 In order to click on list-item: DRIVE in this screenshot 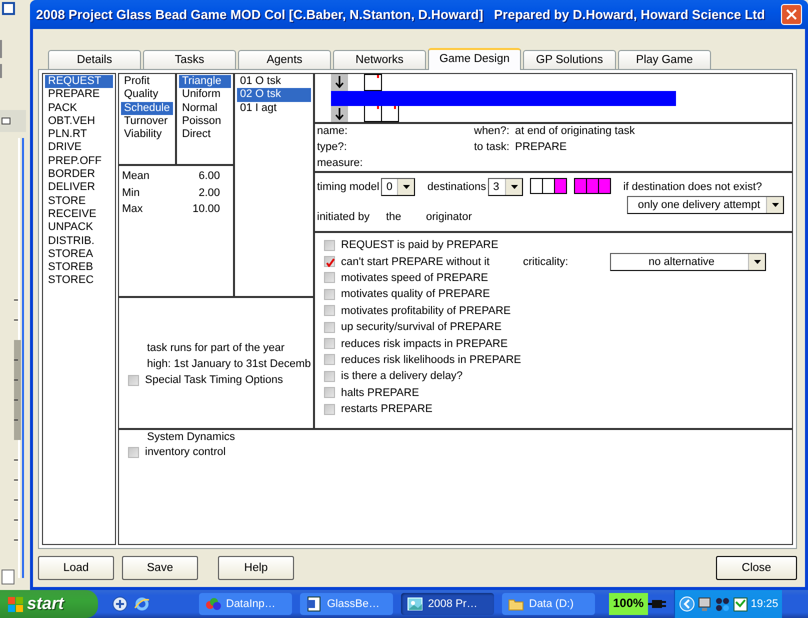, I will do `click(79, 148)`.